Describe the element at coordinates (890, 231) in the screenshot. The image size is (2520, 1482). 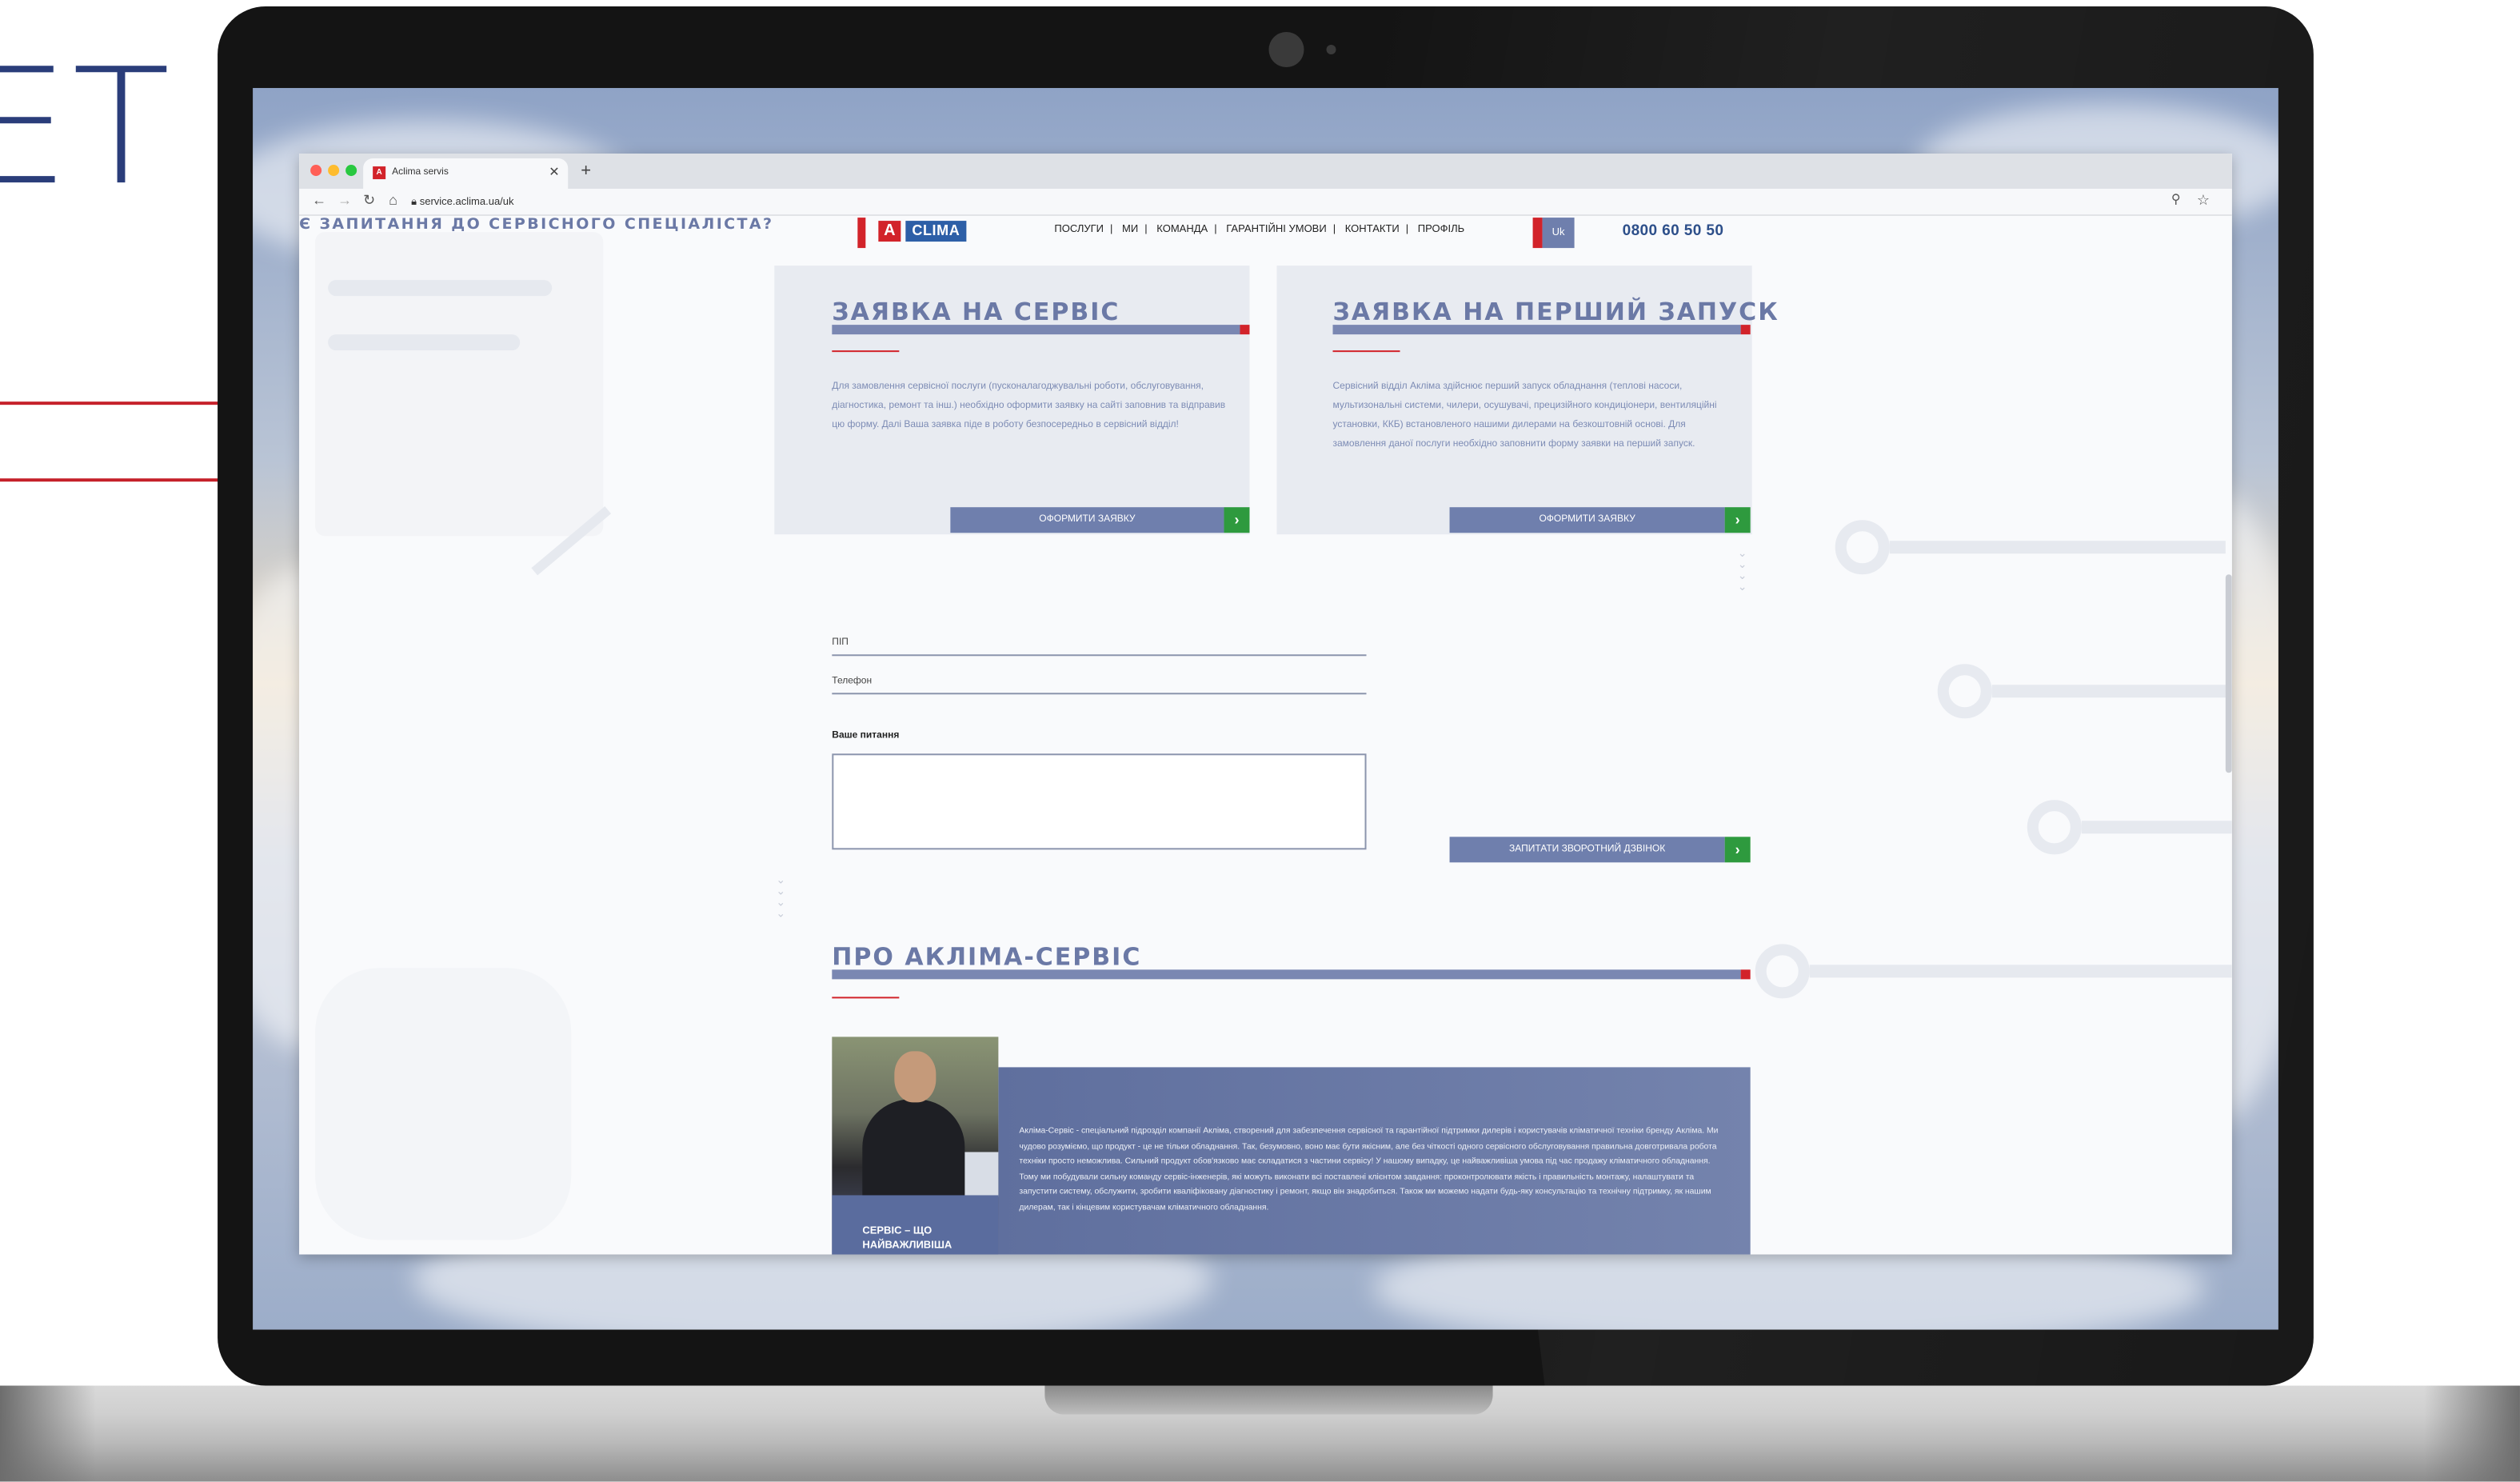
I see `logo-mark: A` at that location.